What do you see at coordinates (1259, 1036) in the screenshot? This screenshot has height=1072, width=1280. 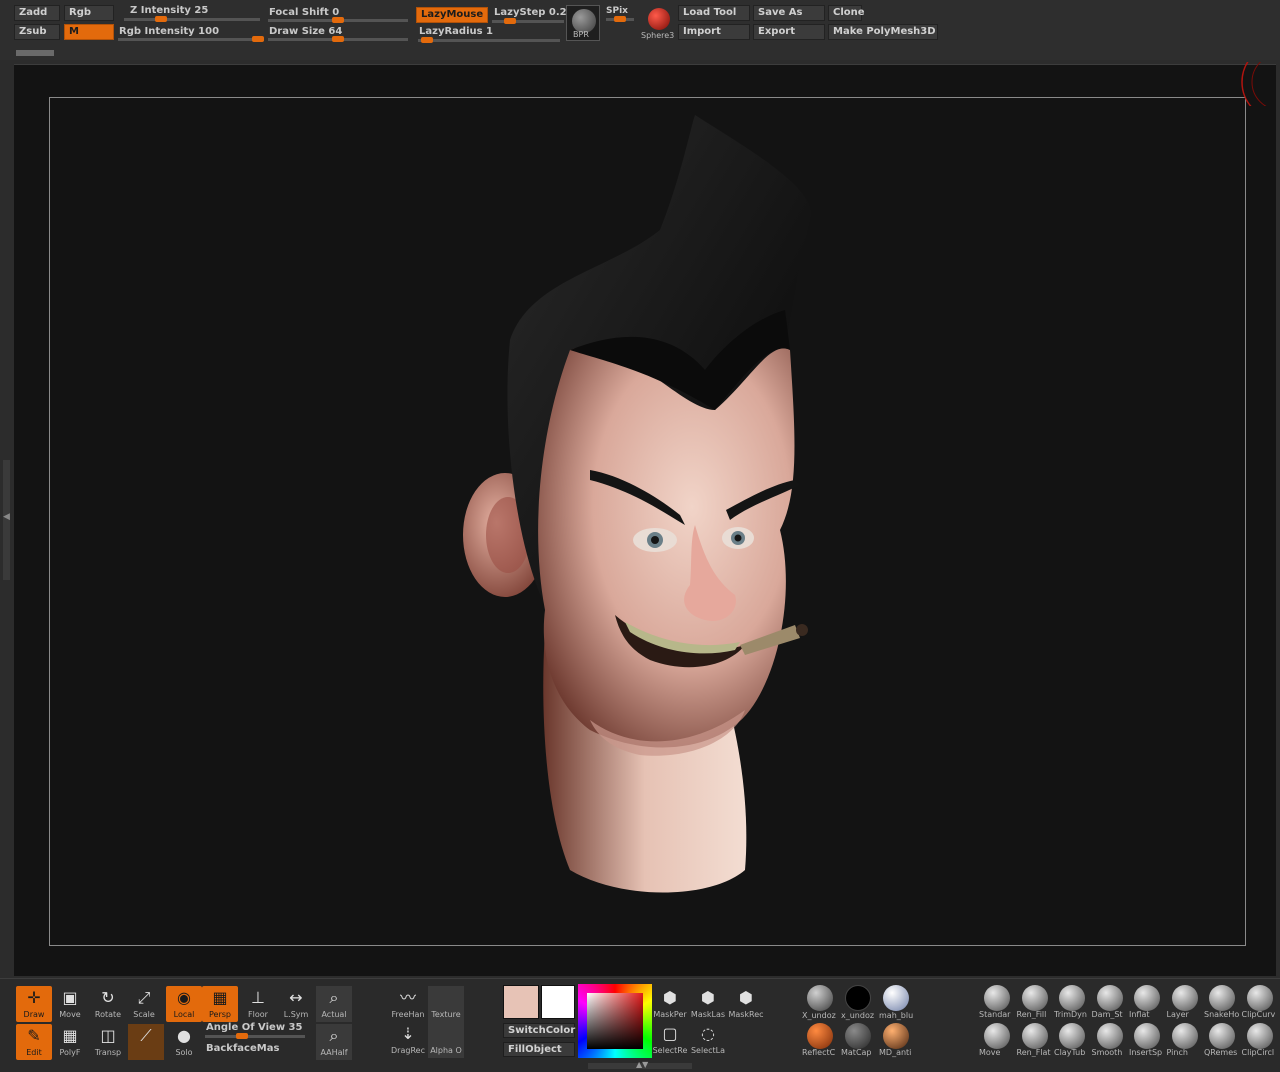 I see `brush-clipcircl-icon` at bounding box center [1259, 1036].